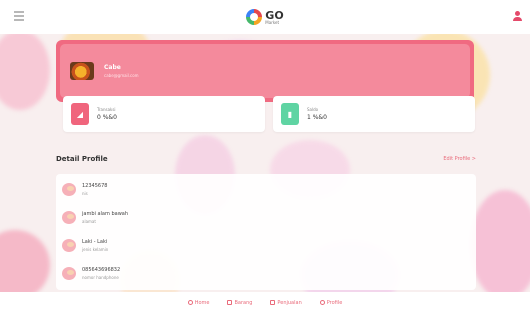 The image size is (530, 313). Describe the element at coordinates (107, 117) in the screenshot. I see `stat-value: 0 %&0` at that location.